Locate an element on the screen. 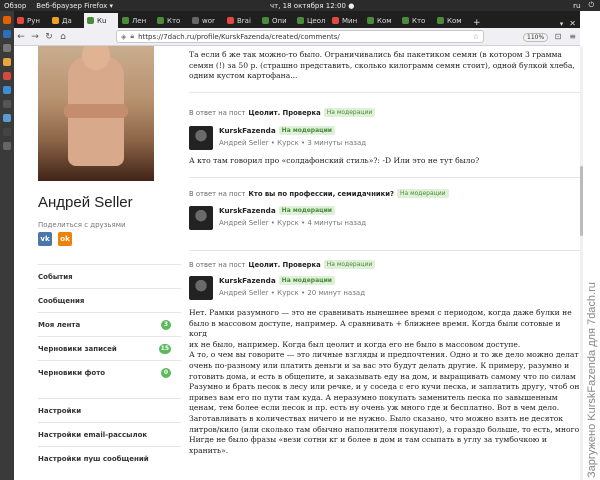  browser-tab: Кu is located at coordinates (101, 20).